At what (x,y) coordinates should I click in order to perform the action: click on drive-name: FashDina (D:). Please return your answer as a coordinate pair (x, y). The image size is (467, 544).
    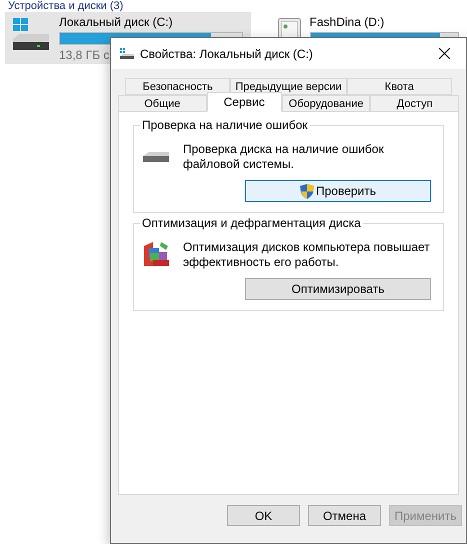
    Looking at the image, I should click on (348, 22).